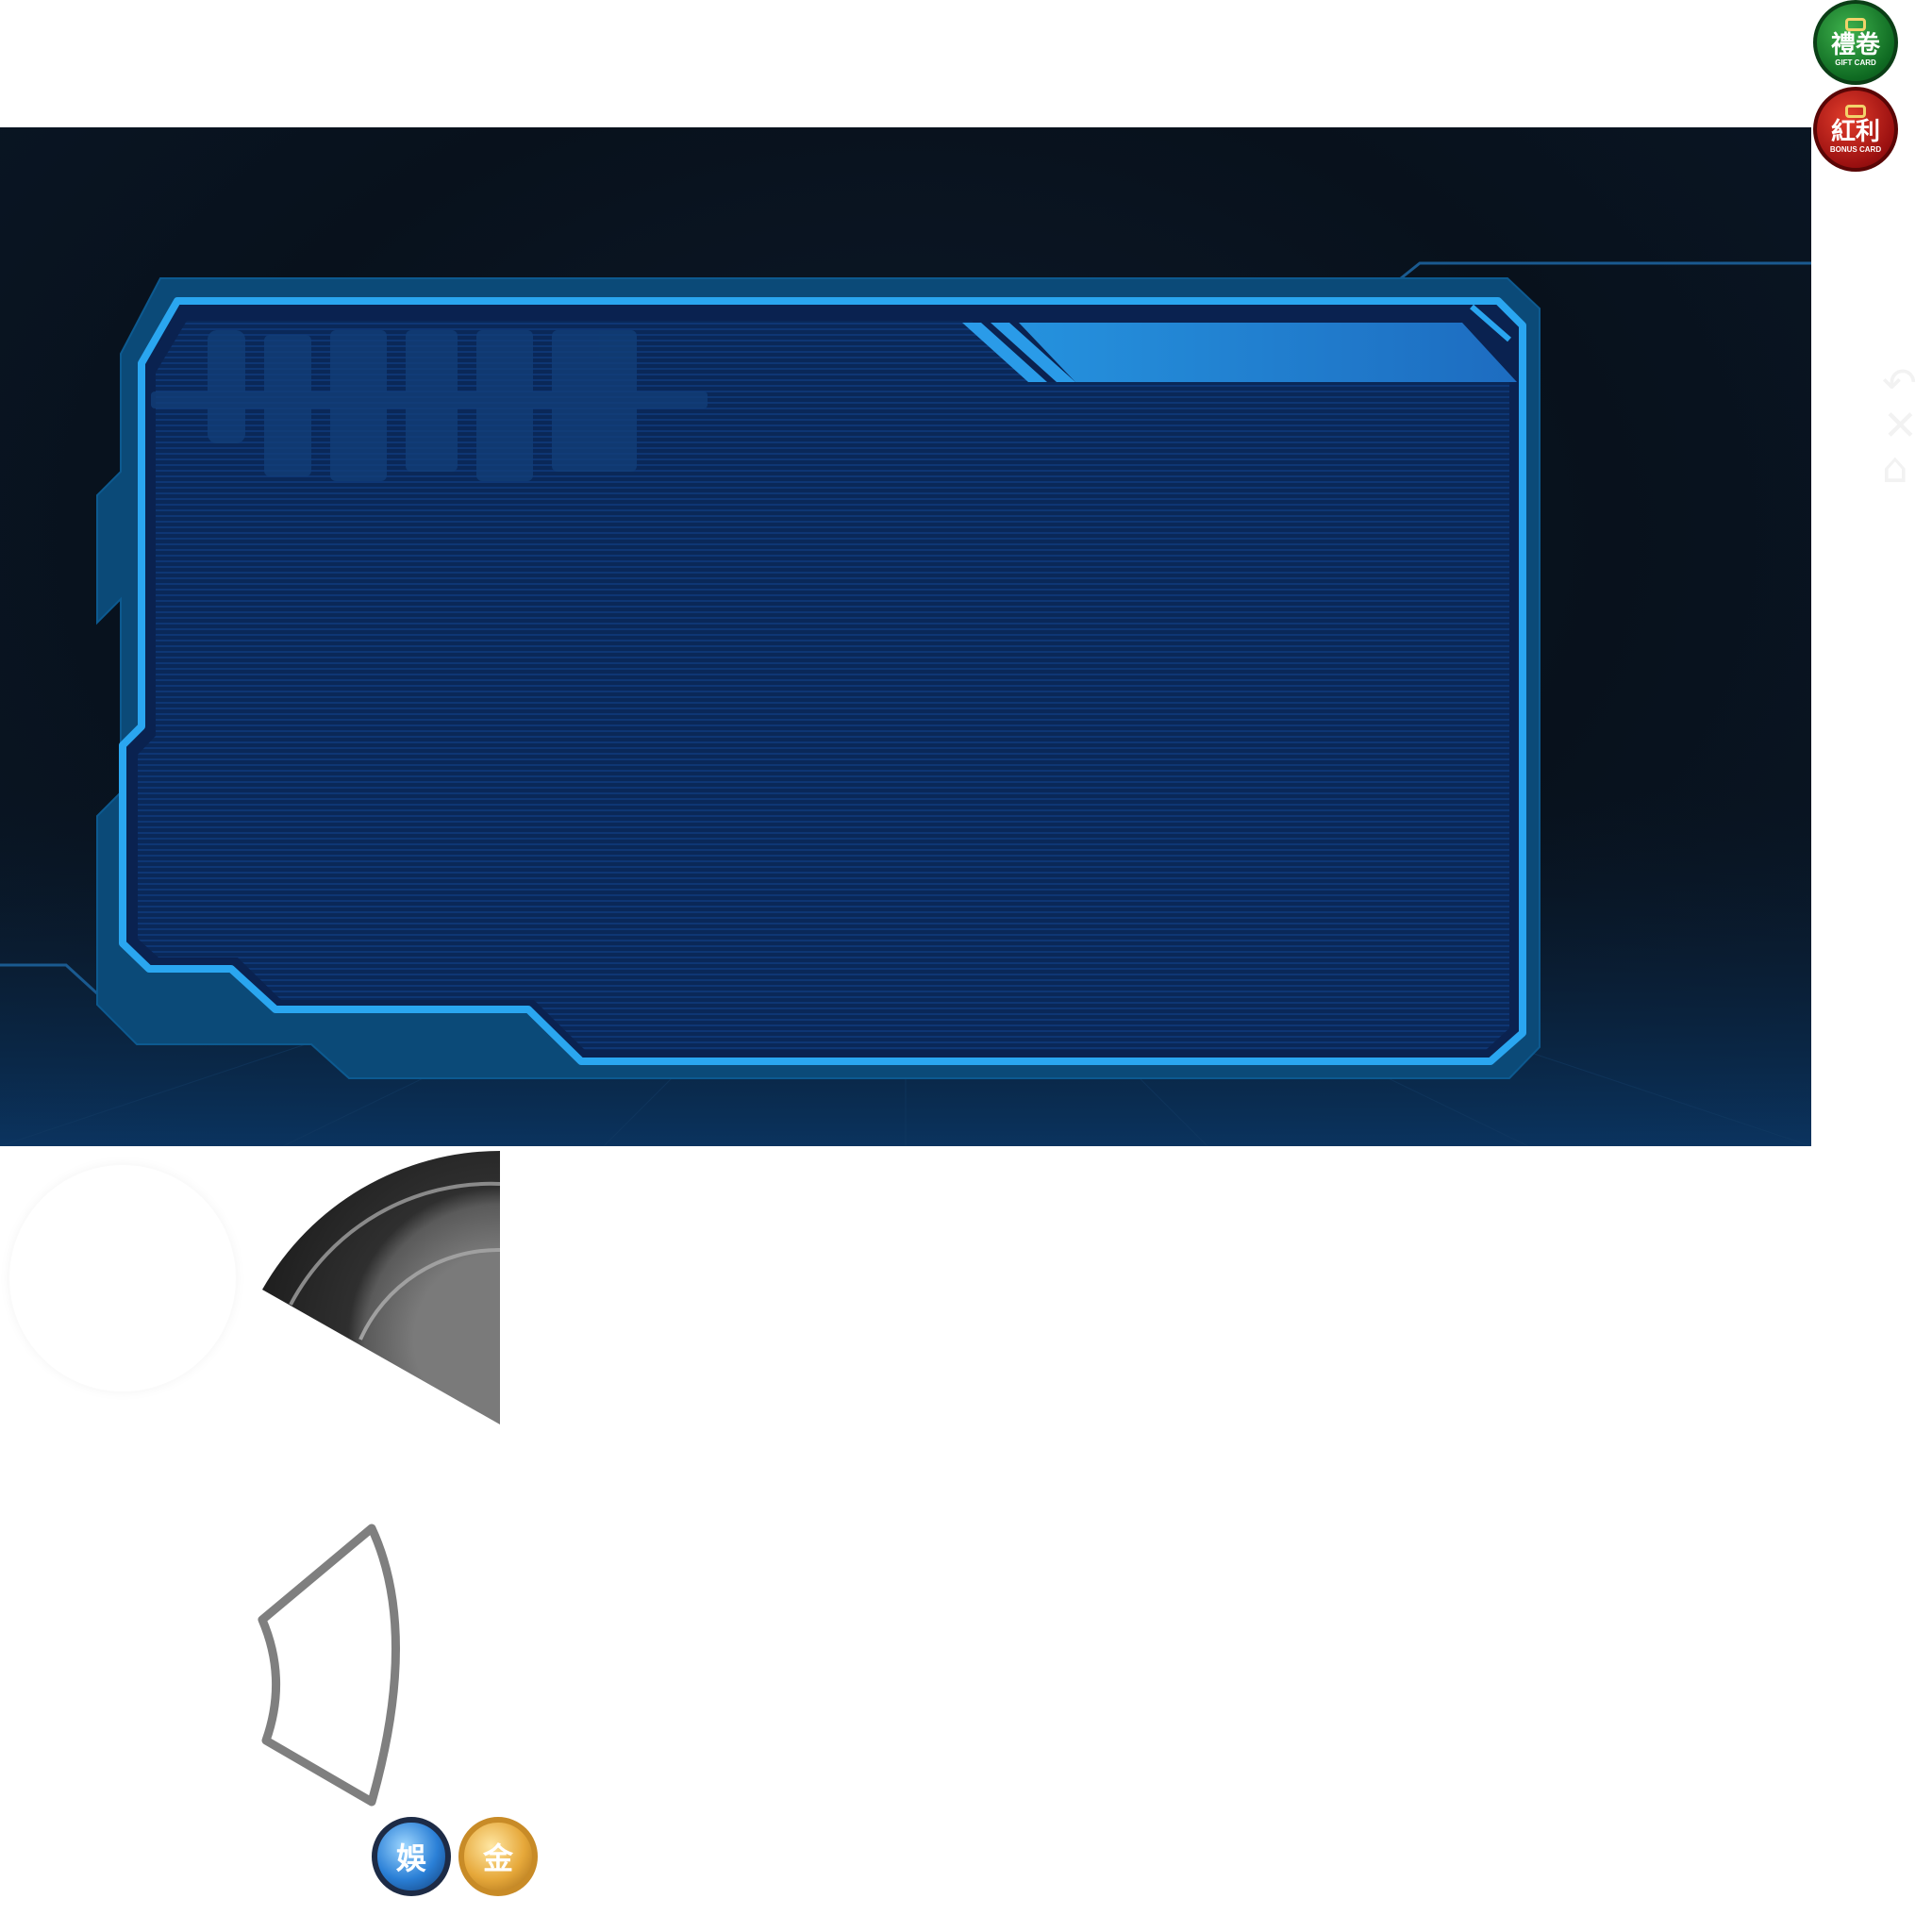 The image size is (1932, 1932). Describe the element at coordinates (1895, 469) in the screenshot. I see `home-icon: ⌂` at that location.